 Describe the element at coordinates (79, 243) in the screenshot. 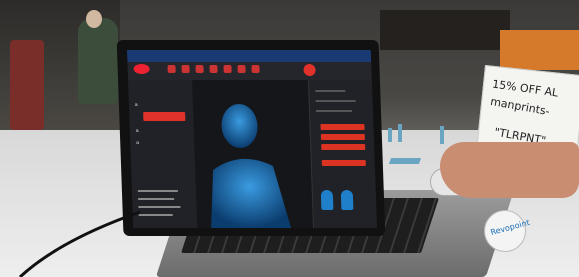

I see `laptop-cable` at that location.